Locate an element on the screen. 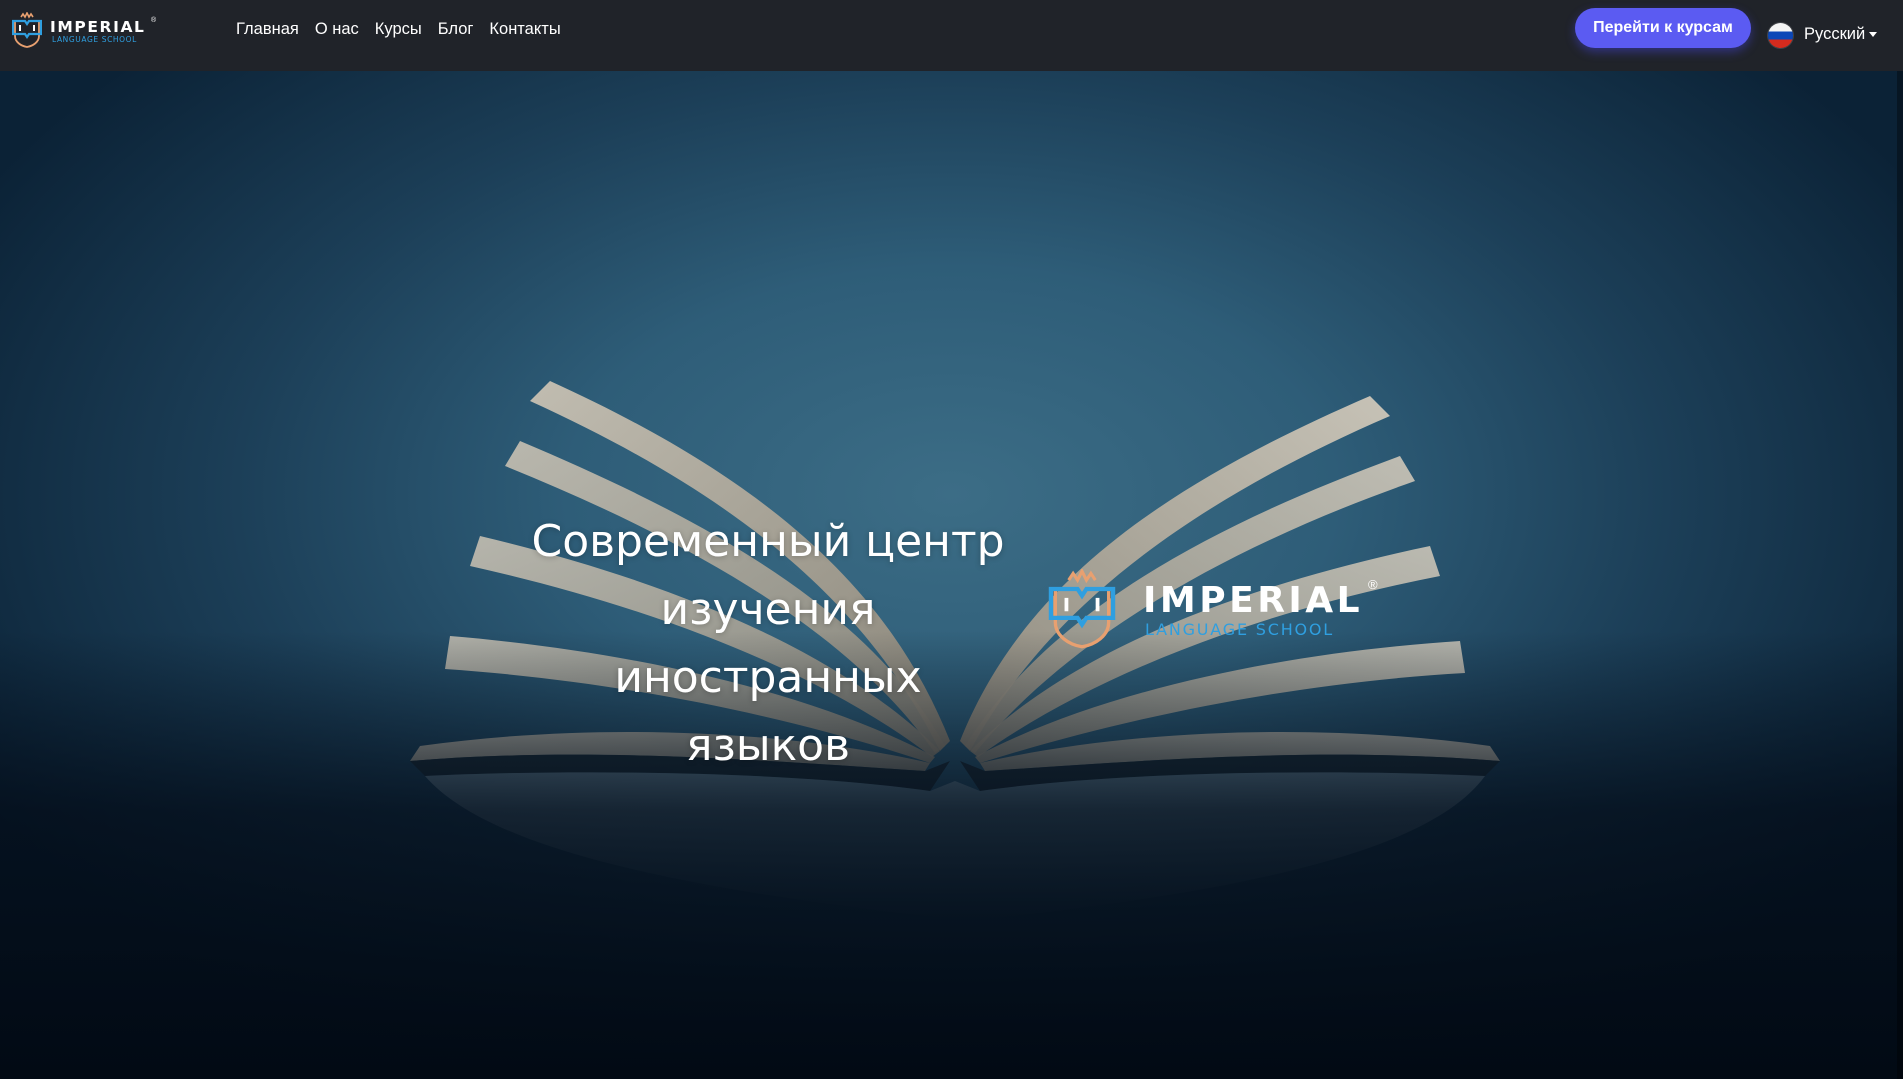 The width and height of the screenshot is (1903, 1079). headline-line-2: изучения иностранных is located at coordinates (768, 643).